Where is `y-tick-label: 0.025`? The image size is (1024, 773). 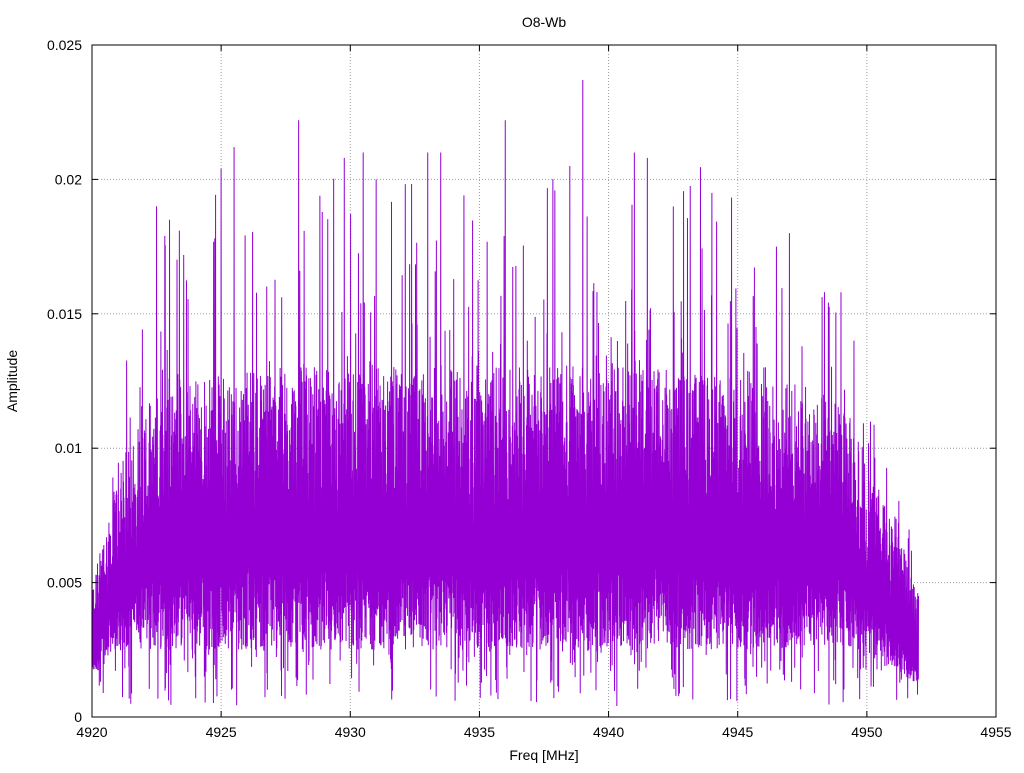
y-tick-label: 0.025 is located at coordinates (64, 45).